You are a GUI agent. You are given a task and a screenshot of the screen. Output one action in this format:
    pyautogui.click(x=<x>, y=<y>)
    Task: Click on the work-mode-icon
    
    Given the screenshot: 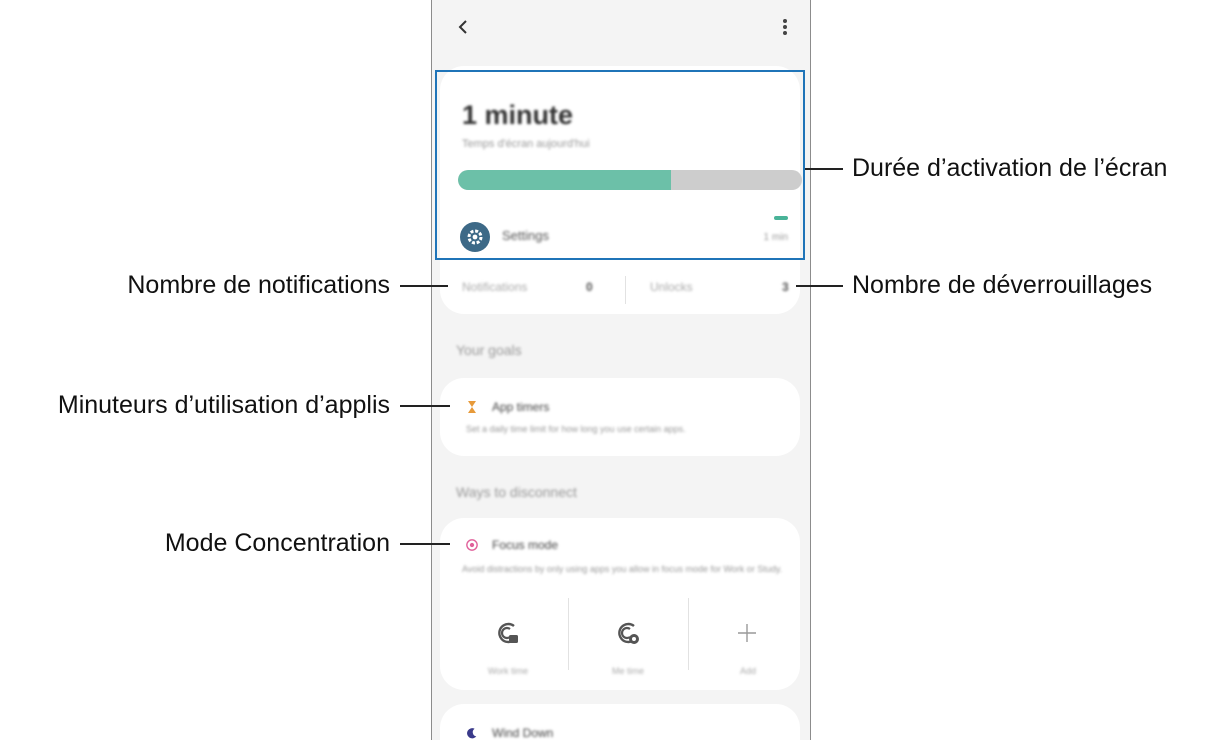 What is the action you would take?
    pyautogui.click(x=508, y=633)
    